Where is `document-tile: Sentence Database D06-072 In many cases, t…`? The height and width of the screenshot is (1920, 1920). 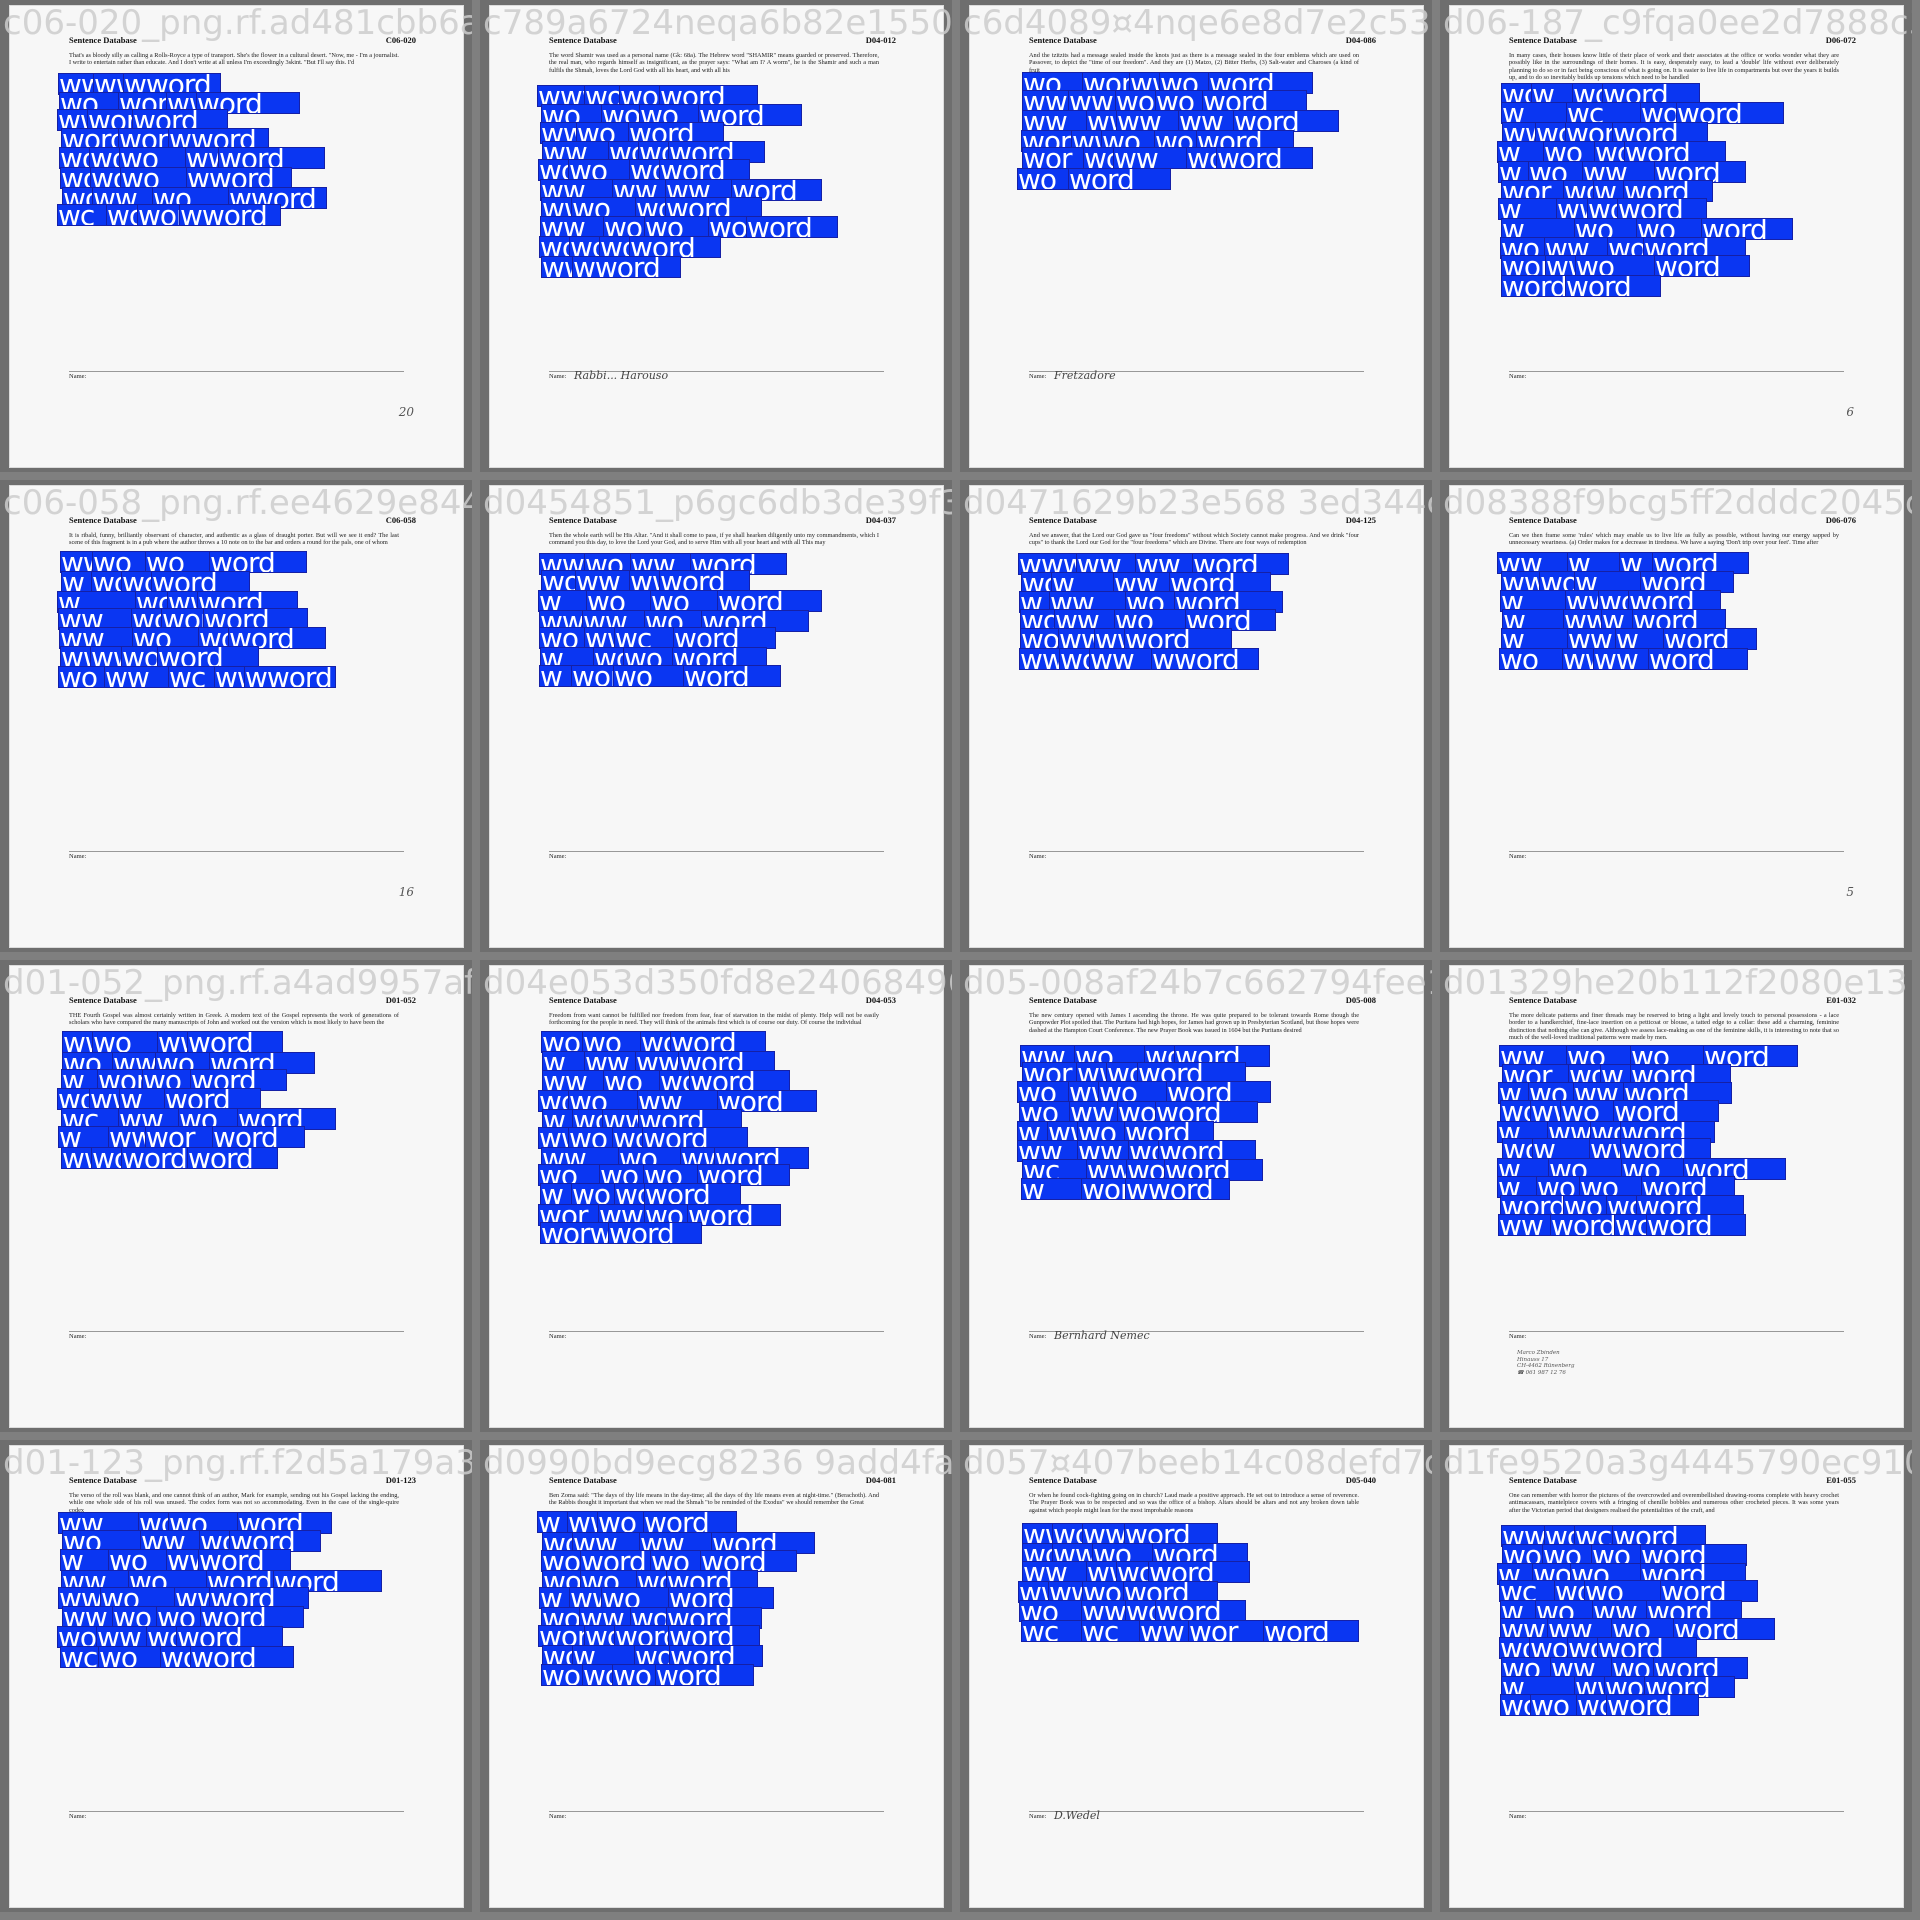 document-tile: Sentence Database D06-072 In many cases, t… is located at coordinates (1676, 236).